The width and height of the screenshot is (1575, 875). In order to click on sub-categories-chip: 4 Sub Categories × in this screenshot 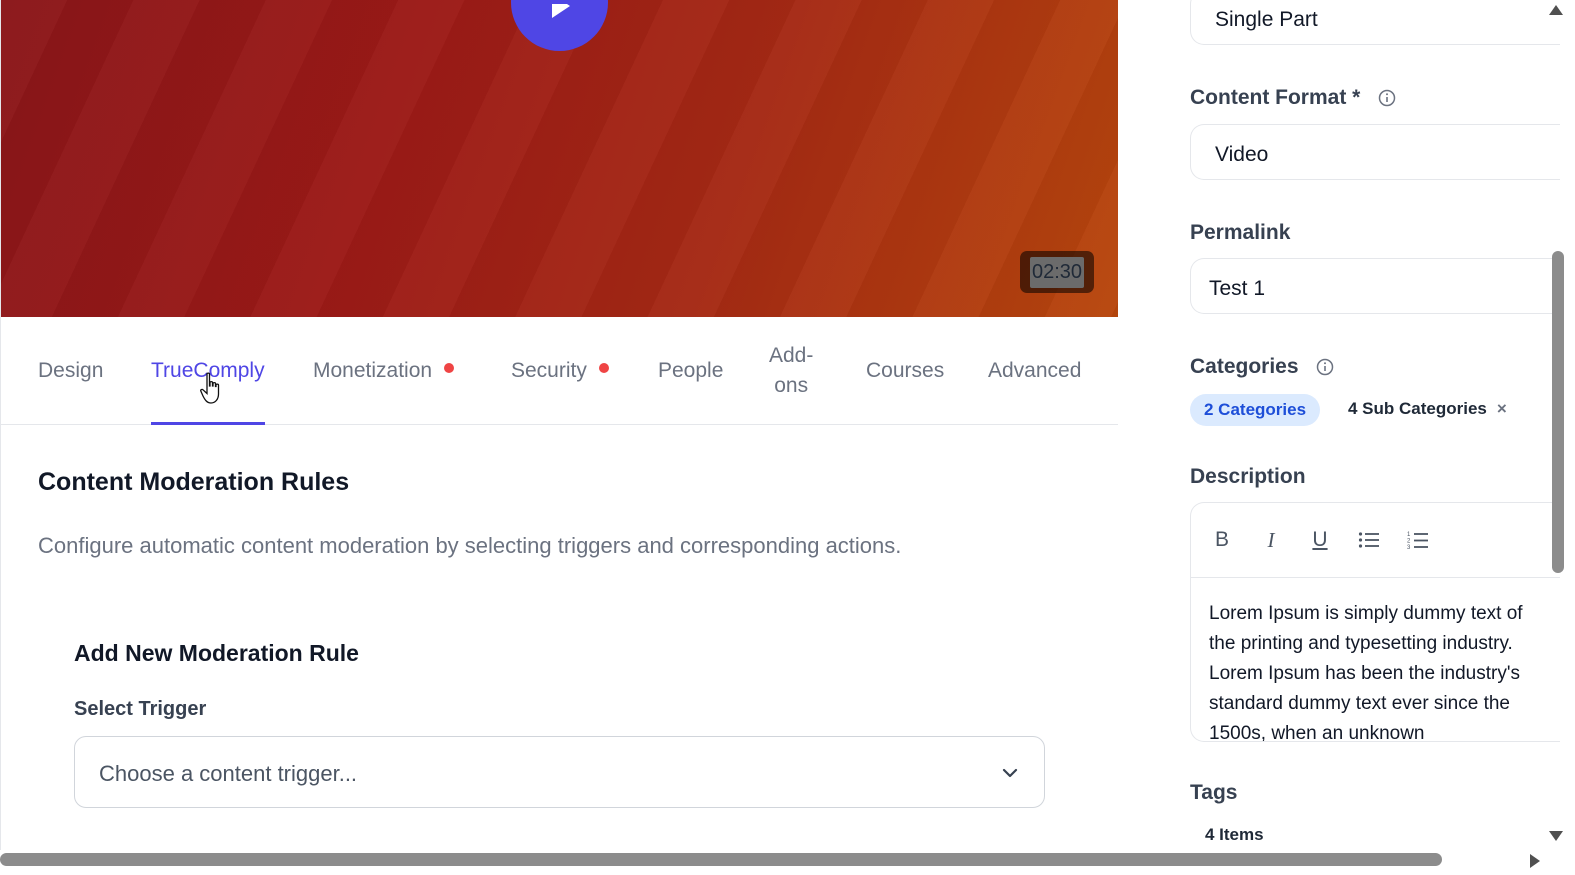, I will do `click(1427, 409)`.